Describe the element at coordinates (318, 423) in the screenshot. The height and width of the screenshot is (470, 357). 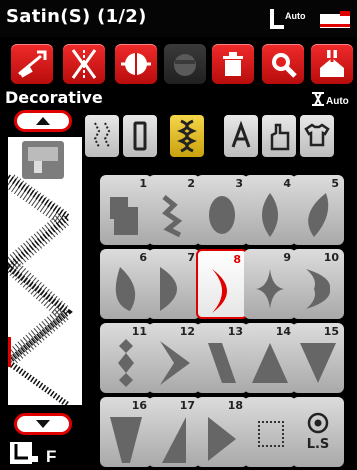
I see `target-icon` at that location.